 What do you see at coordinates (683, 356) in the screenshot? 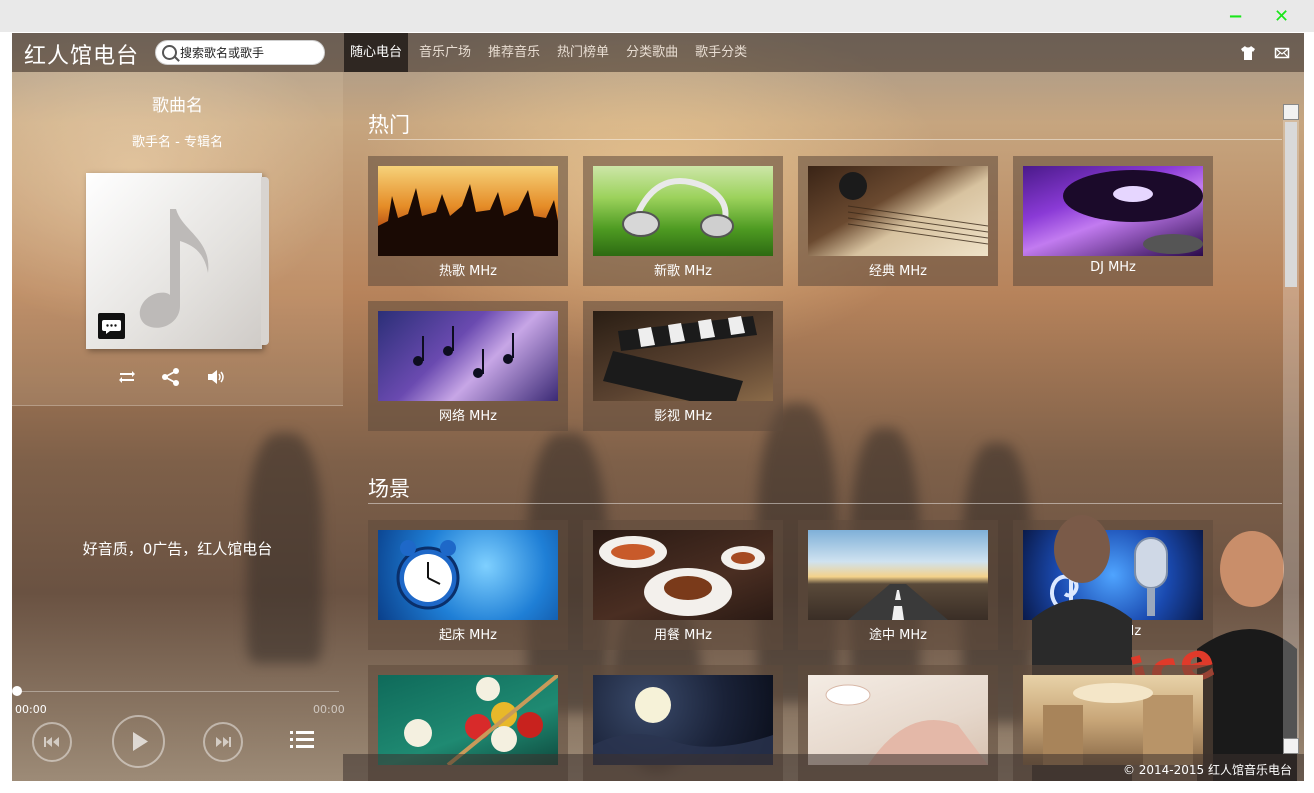
I see `clapperboard-image` at bounding box center [683, 356].